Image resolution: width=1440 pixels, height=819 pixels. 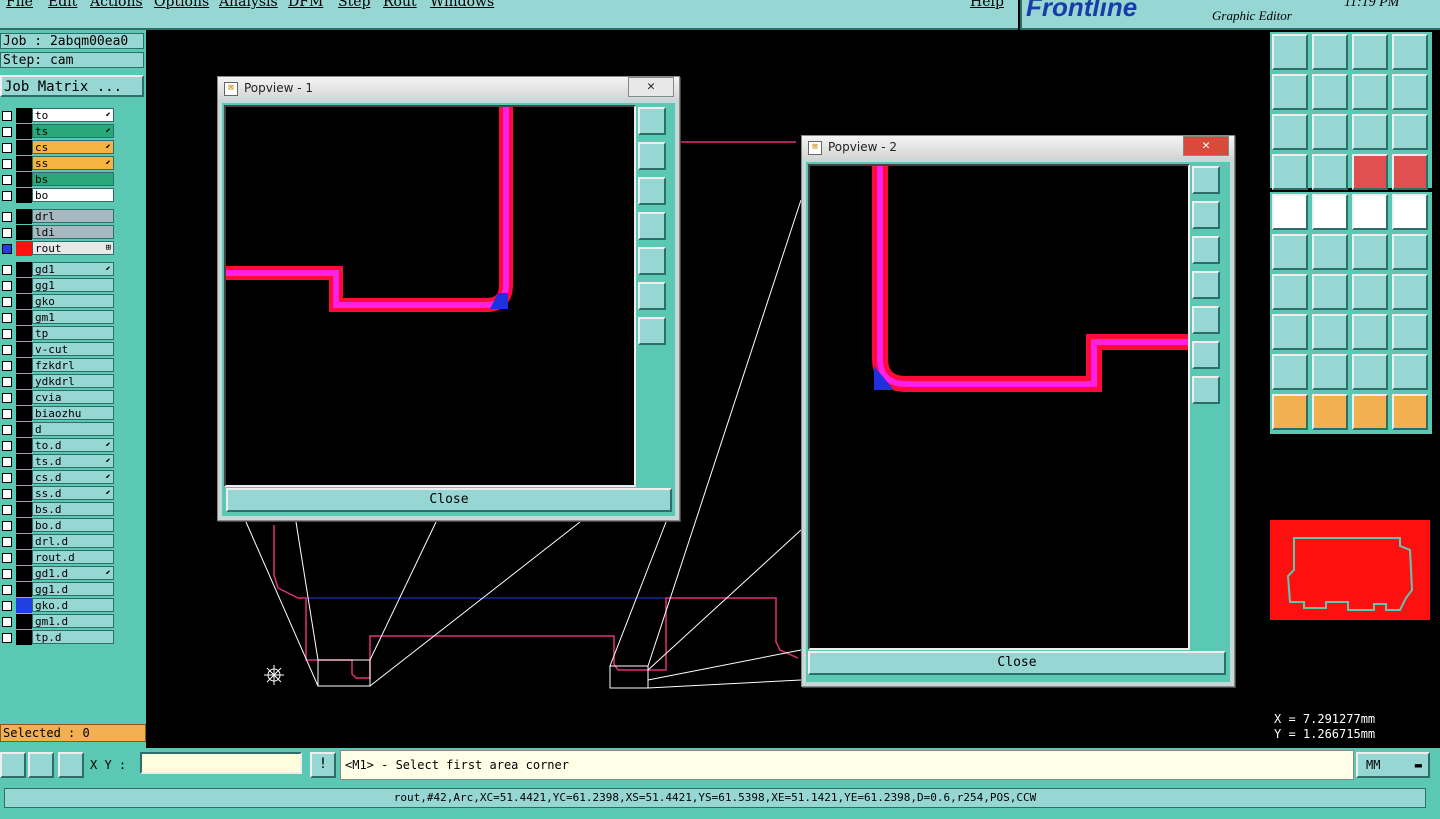 I want to click on rotate-icon, so click(x=1370, y=92).